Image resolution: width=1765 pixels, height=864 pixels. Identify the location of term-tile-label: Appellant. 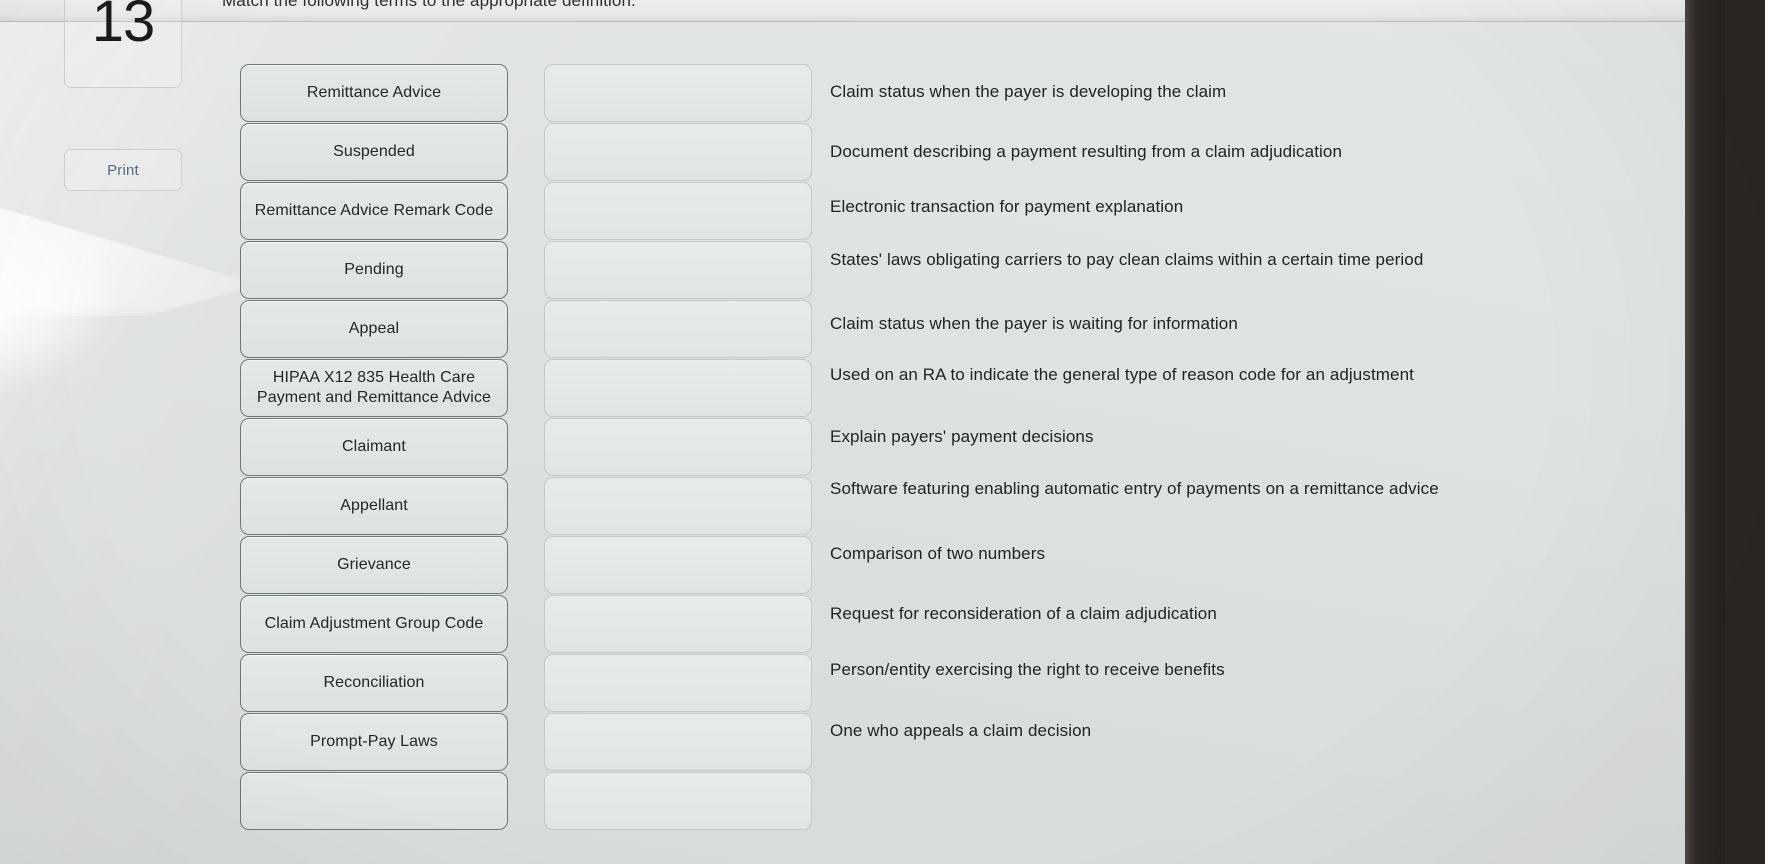
(374, 505).